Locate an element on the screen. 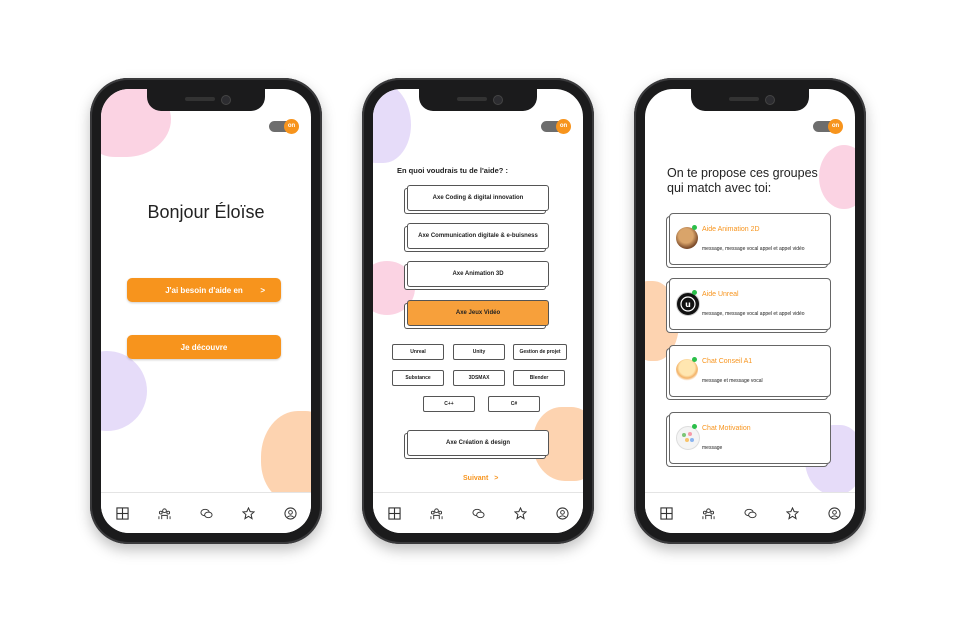 The height and width of the screenshot is (621, 956). axe-coding-button: Axe Coding & digital innovation is located at coordinates (478, 198).